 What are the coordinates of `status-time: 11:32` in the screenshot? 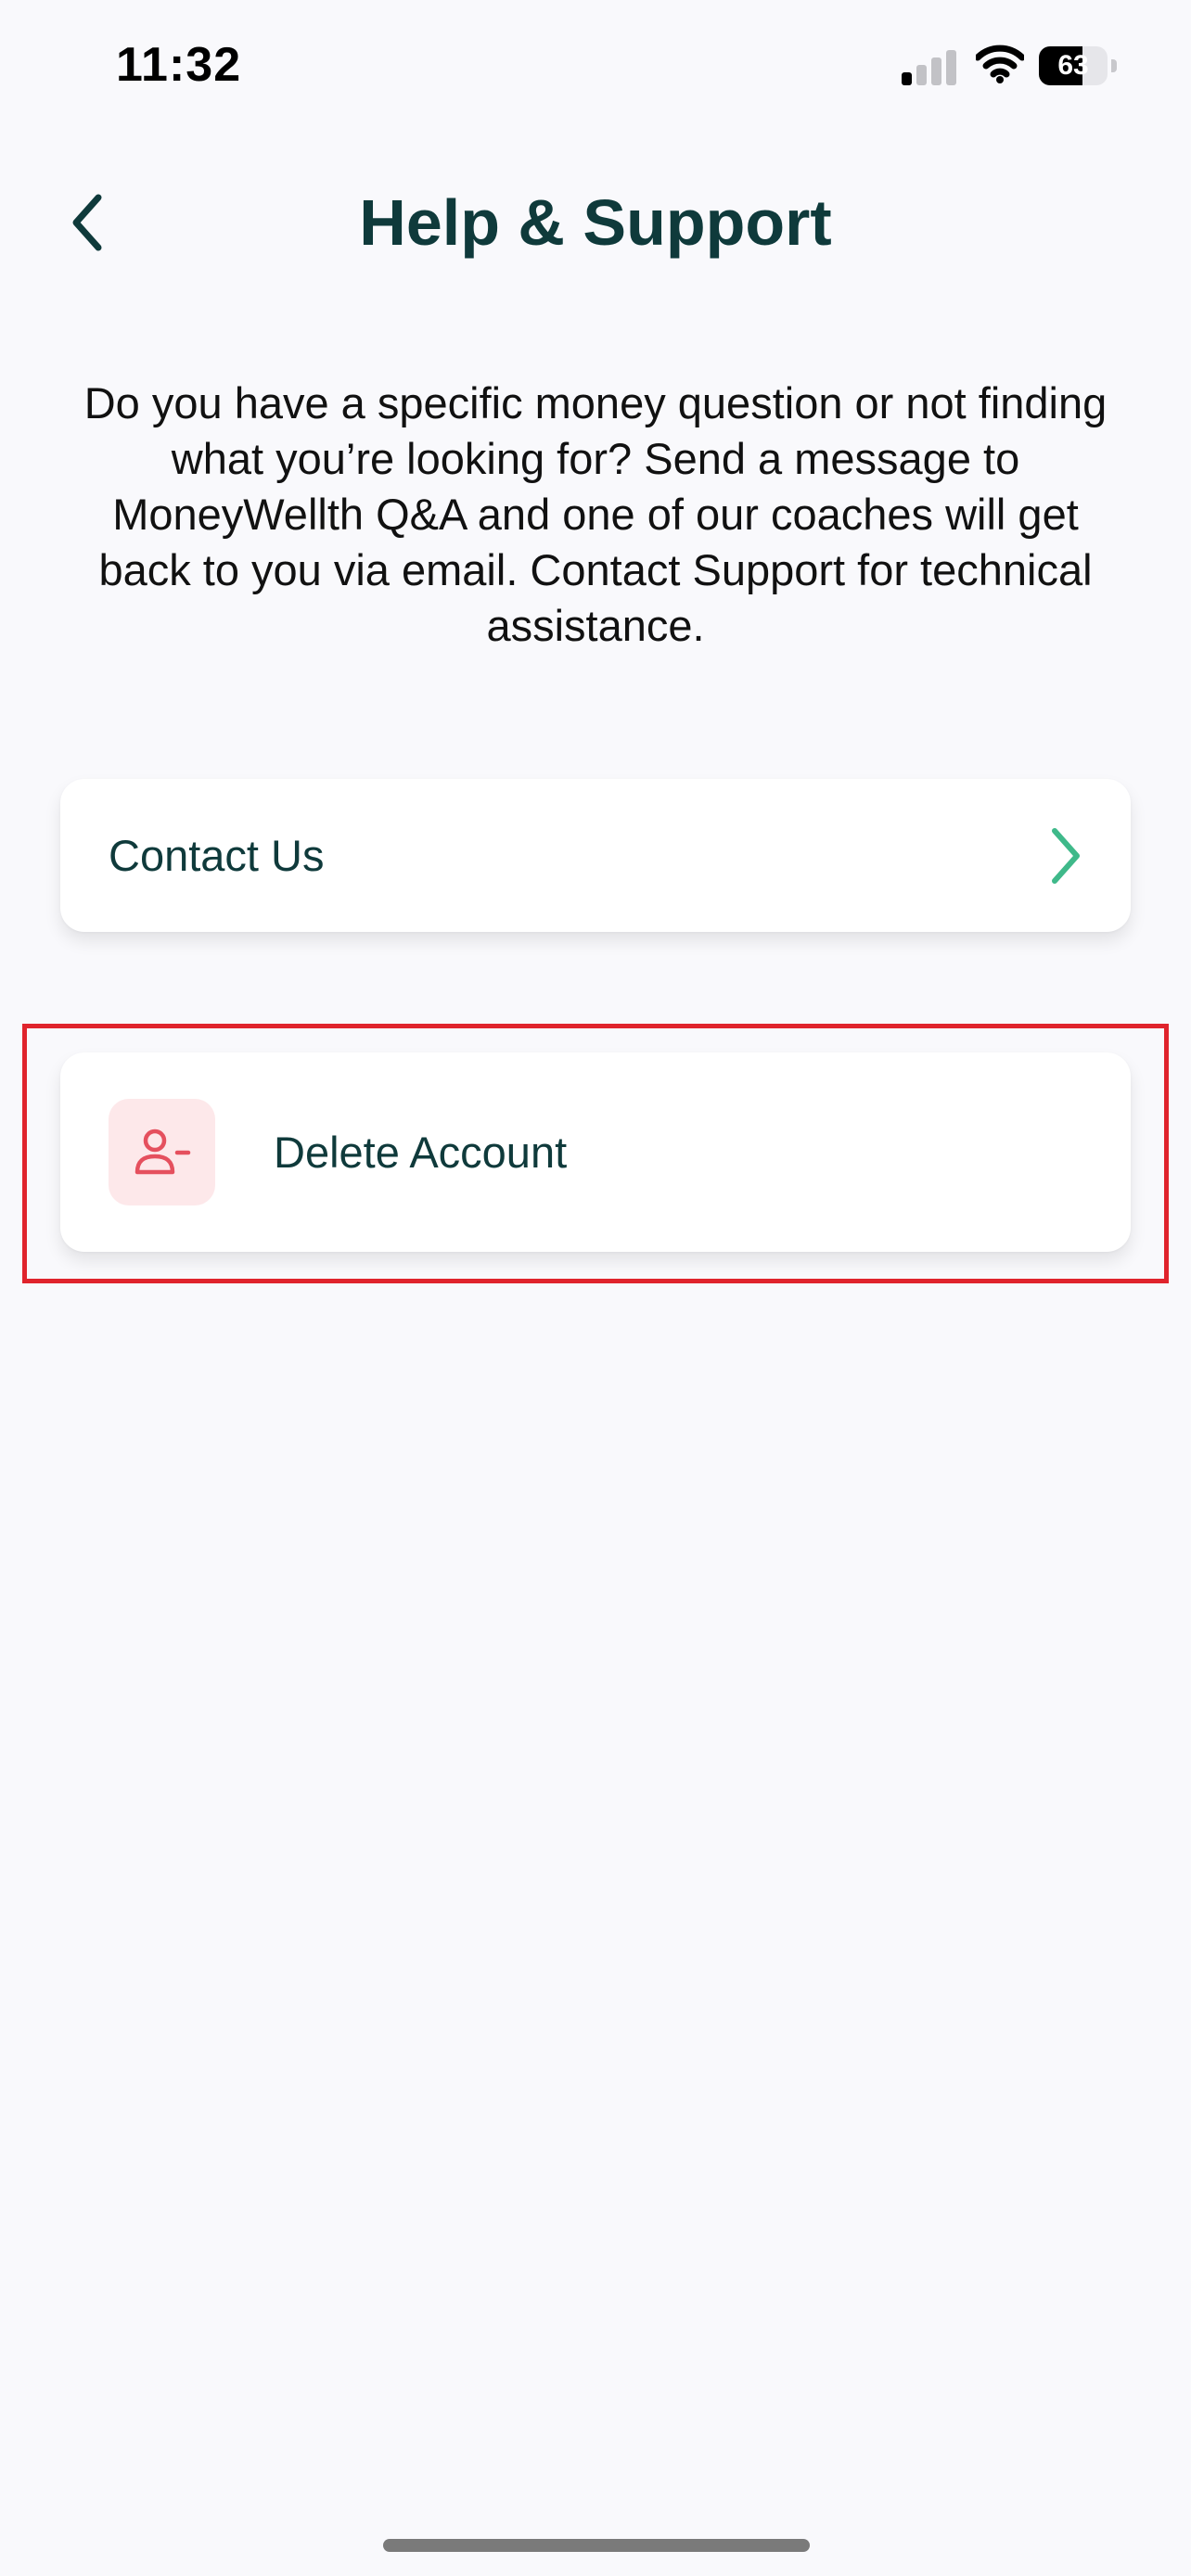 It's located at (179, 65).